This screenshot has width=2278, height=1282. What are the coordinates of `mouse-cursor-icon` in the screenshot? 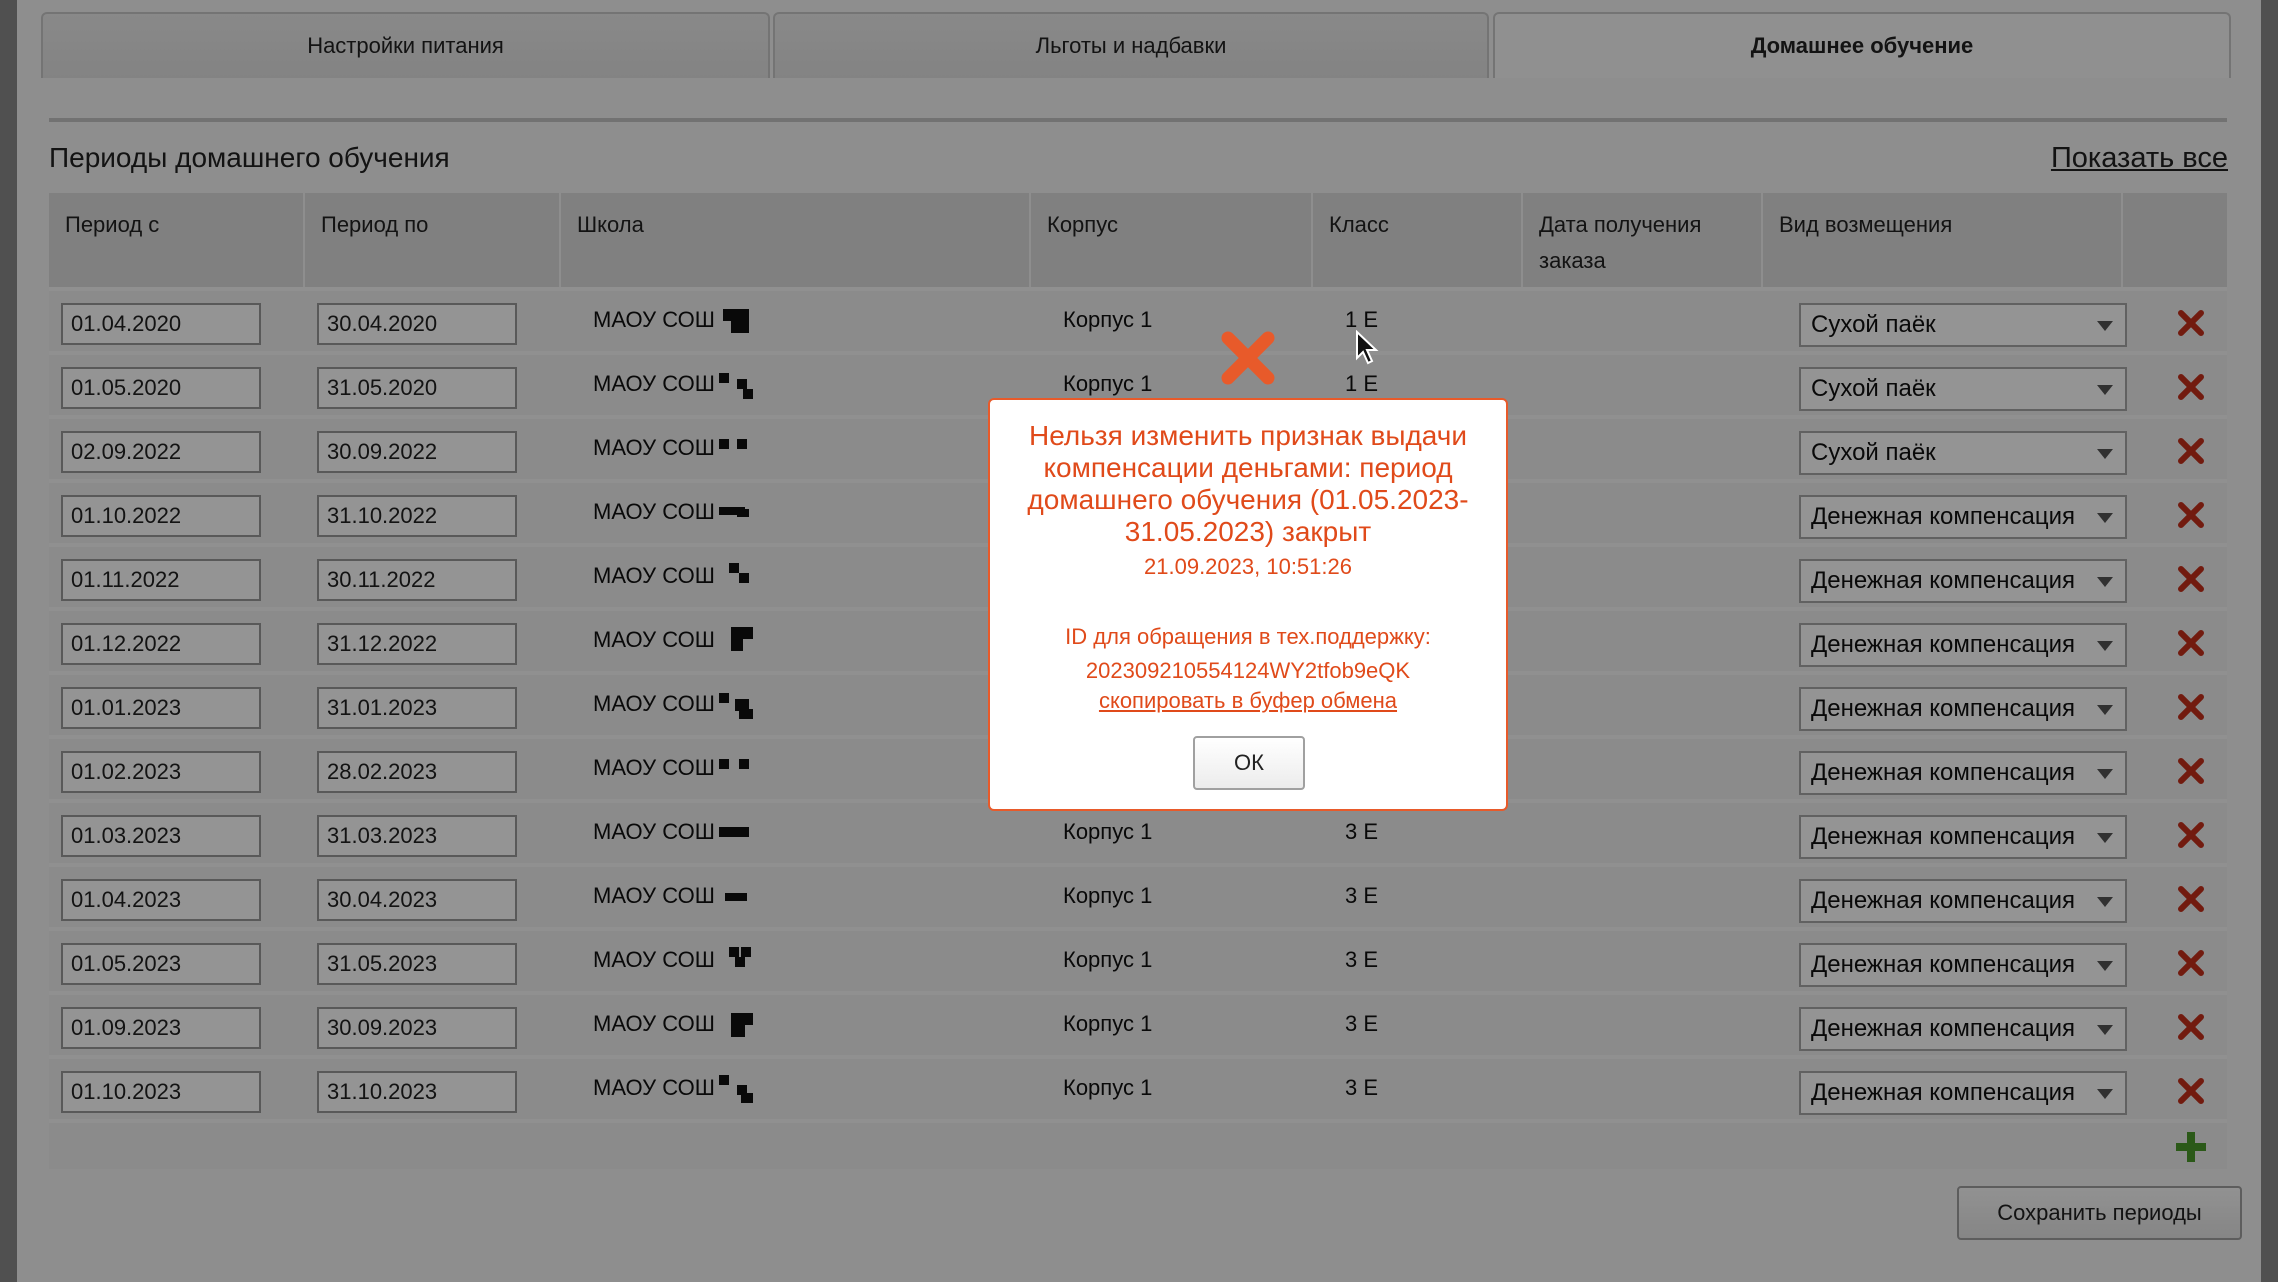 It's located at (1367, 347).